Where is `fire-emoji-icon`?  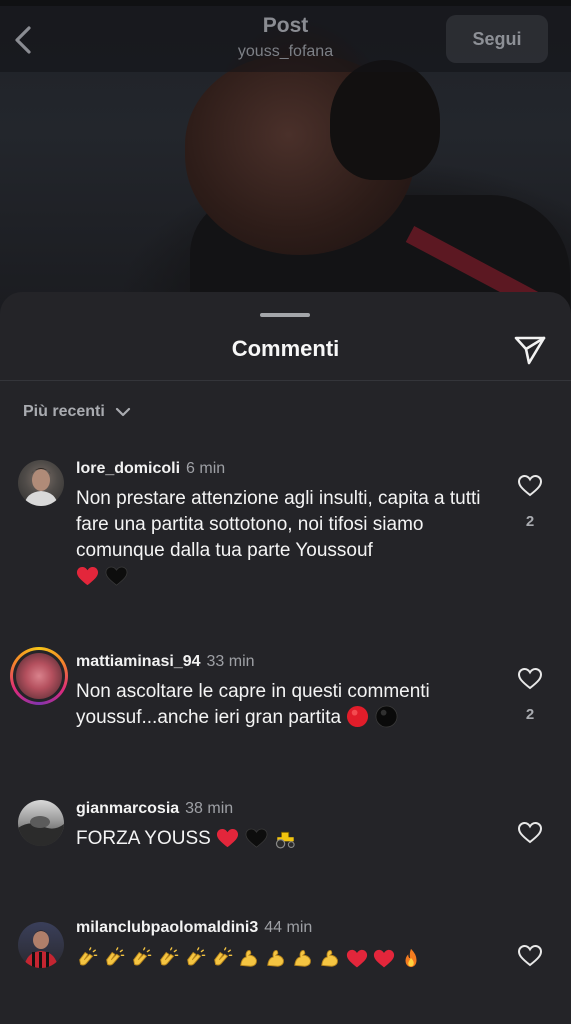 fire-emoji-icon is located at coordinates (411, 958).